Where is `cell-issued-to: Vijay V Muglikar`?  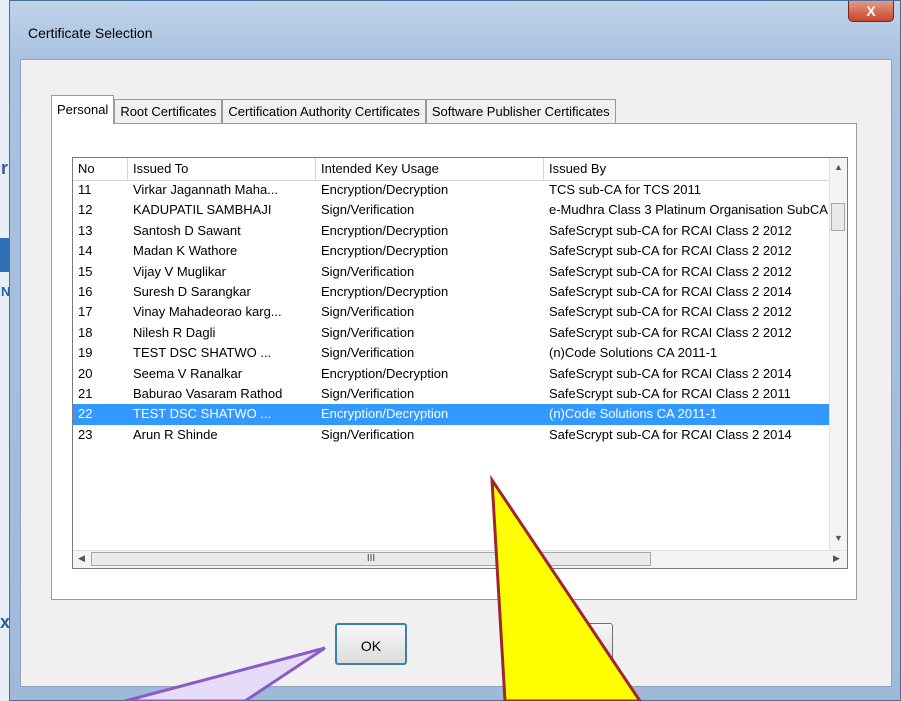
cell-issued-to: Vijay V Muglikar is located at coordinates (179, 271).